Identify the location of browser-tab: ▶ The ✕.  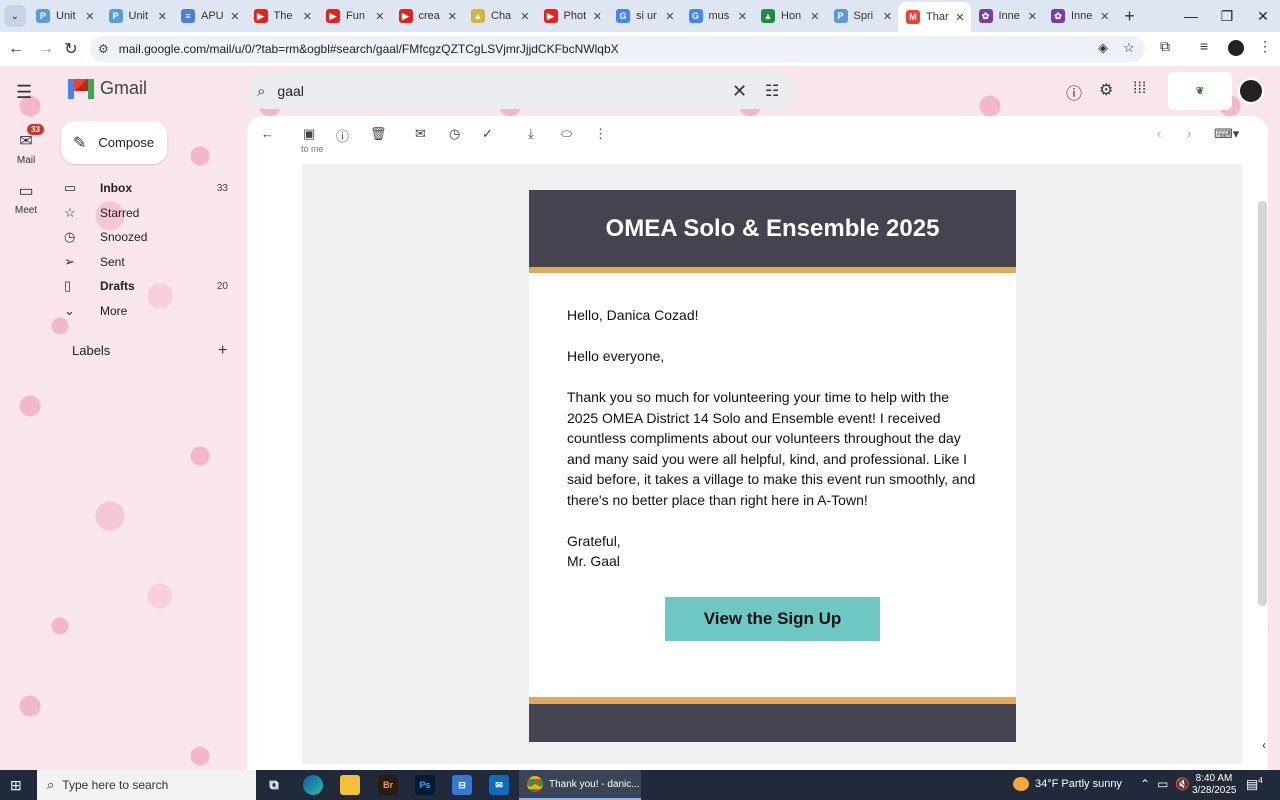
(282, 16).